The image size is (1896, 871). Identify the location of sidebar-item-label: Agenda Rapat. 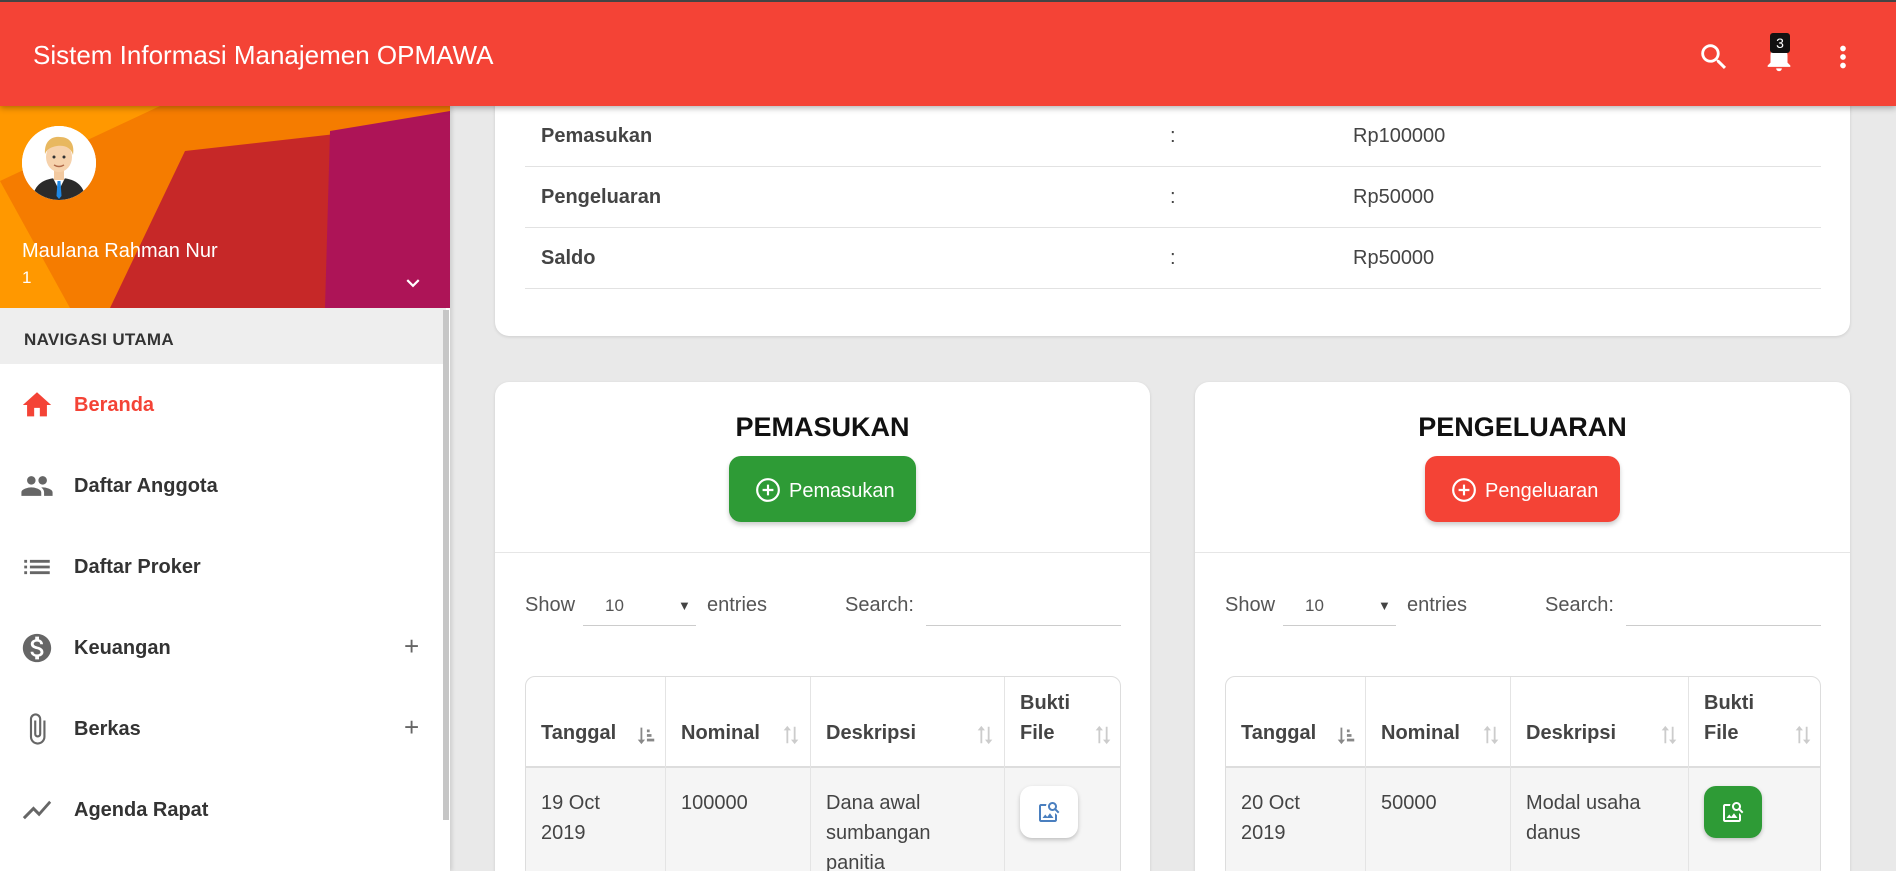
(141, 810).